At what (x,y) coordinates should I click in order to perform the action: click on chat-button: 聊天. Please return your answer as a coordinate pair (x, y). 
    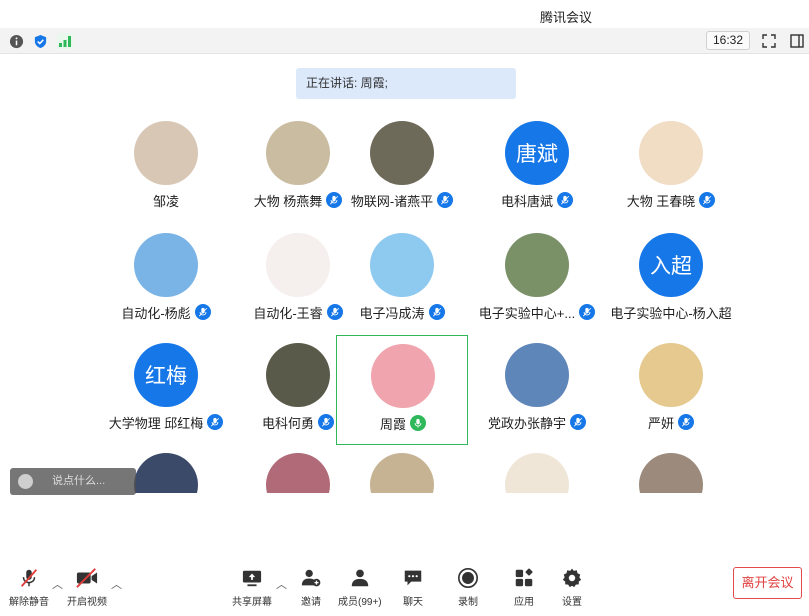
    Looking at the image, I should click on (413, 587).